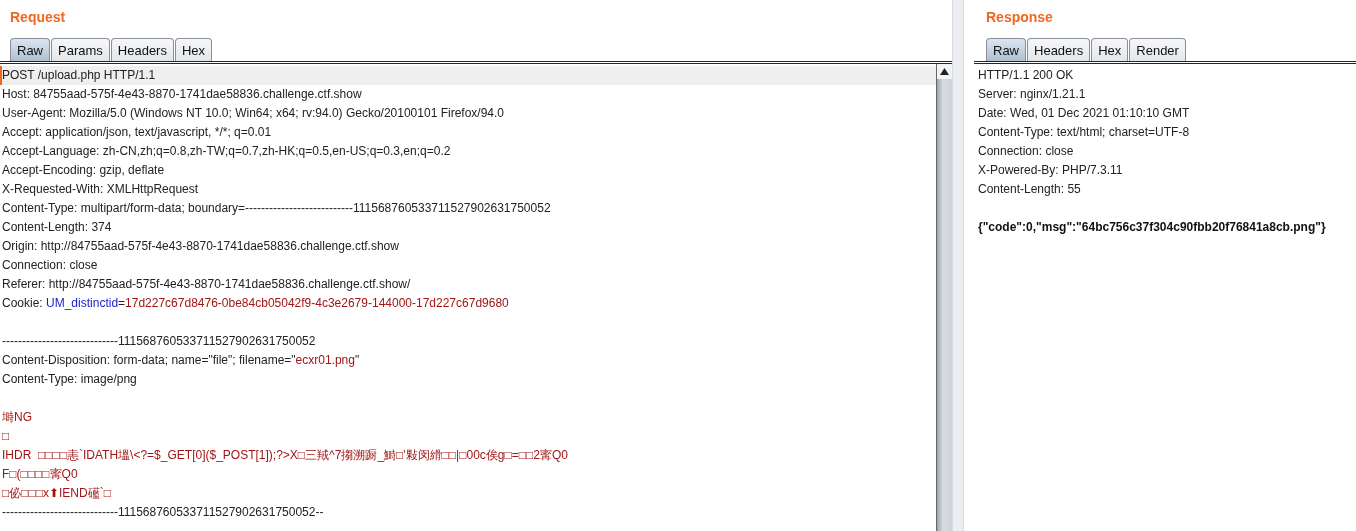 This screenshot has height=531, width=1356. What do you see at coordinates (181, 360) in the screenshot?
I see `code-line: Content-Disposition: form-data; name="file"; filename="ecxr01.png"` at bounding box center [181, 360].